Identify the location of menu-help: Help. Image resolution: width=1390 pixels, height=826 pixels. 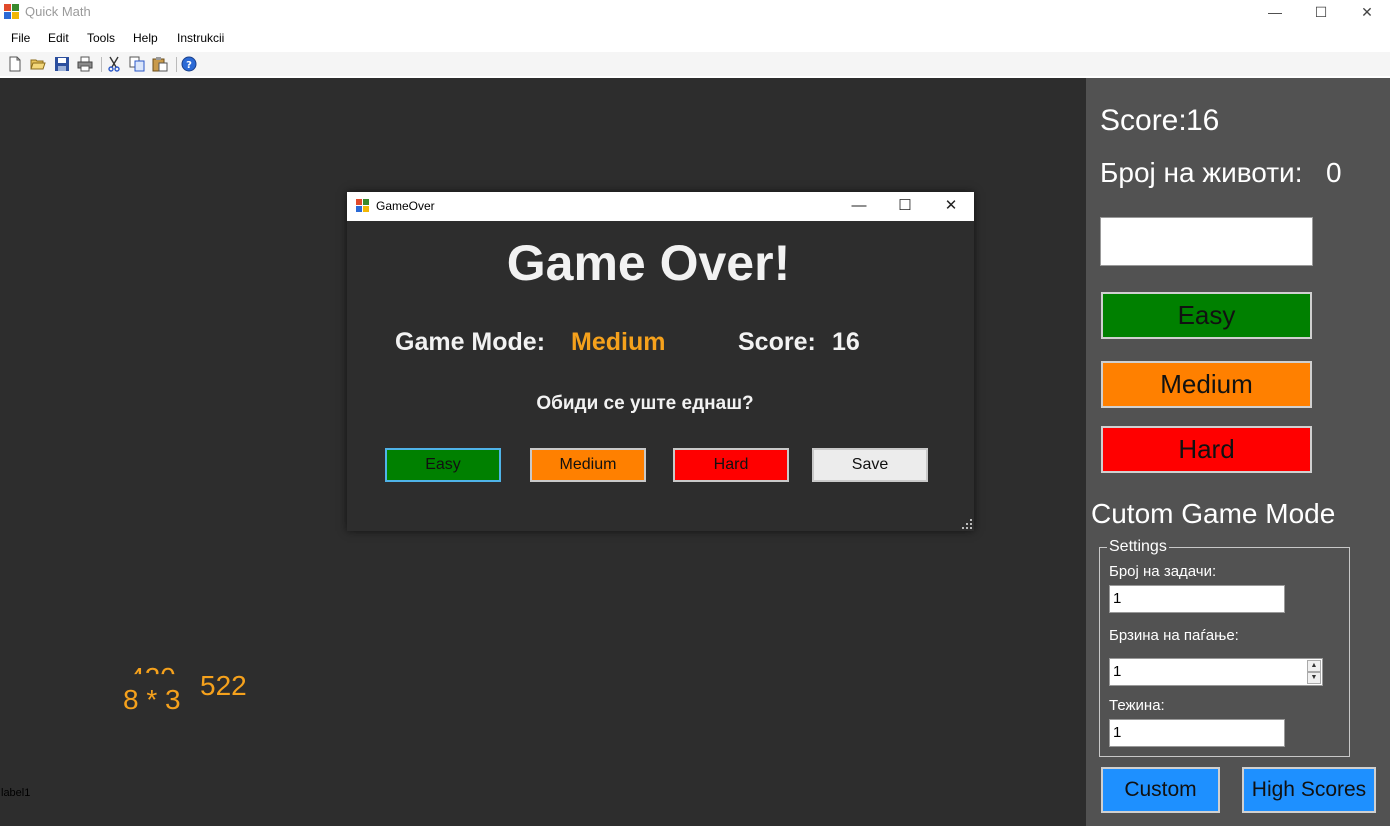
(145, 38).